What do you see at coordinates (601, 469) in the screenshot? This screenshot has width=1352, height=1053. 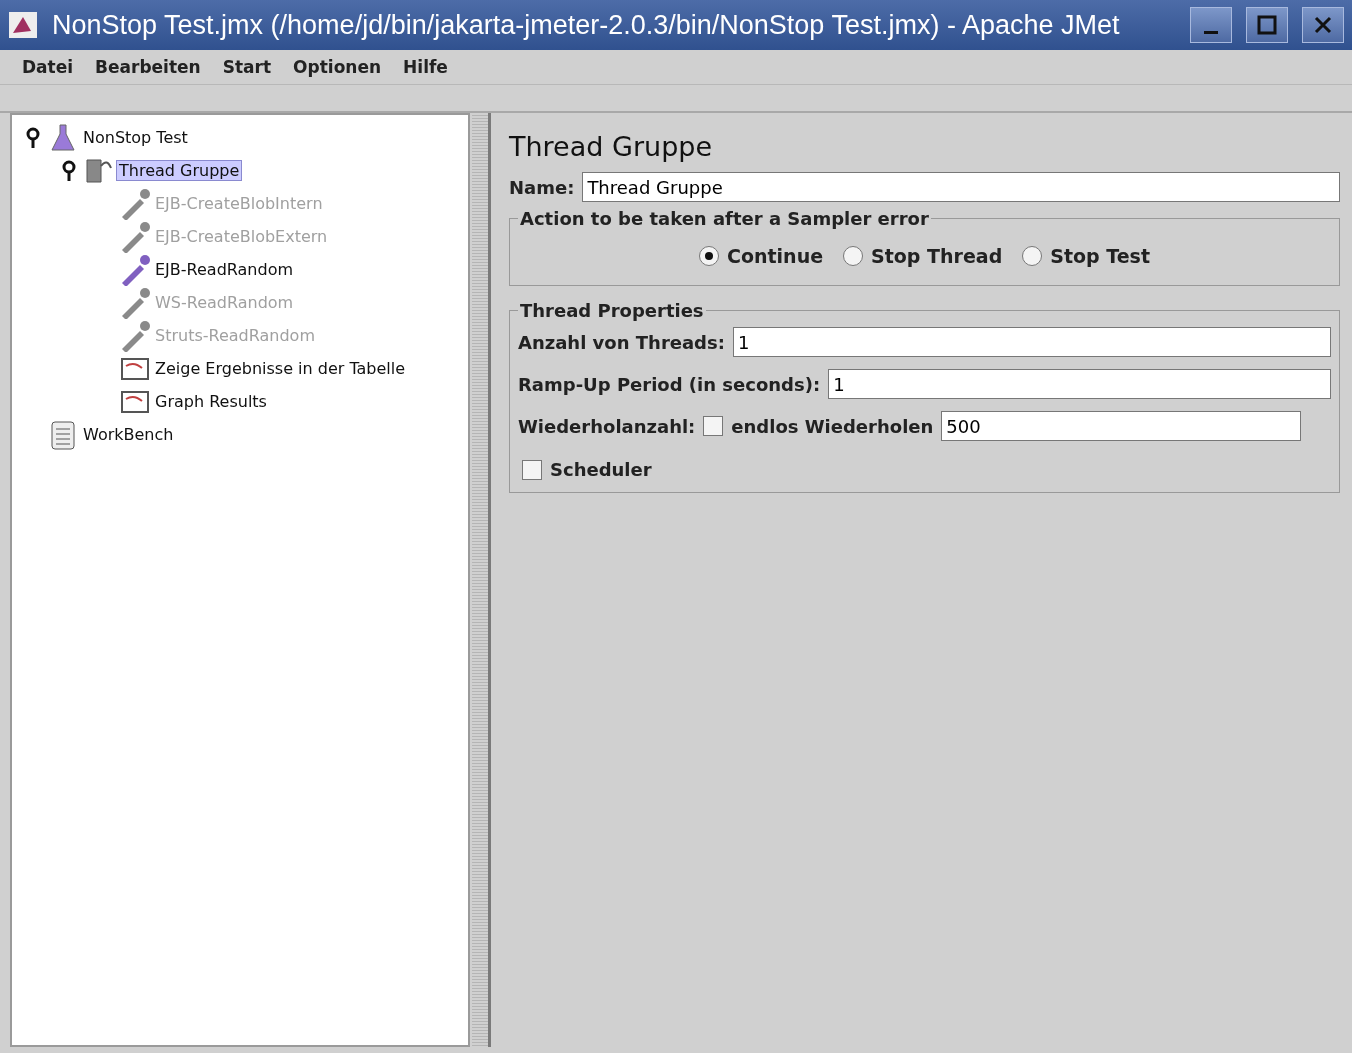 I see `checkbox-label: Scheduler` at bounding box center [601, 469].